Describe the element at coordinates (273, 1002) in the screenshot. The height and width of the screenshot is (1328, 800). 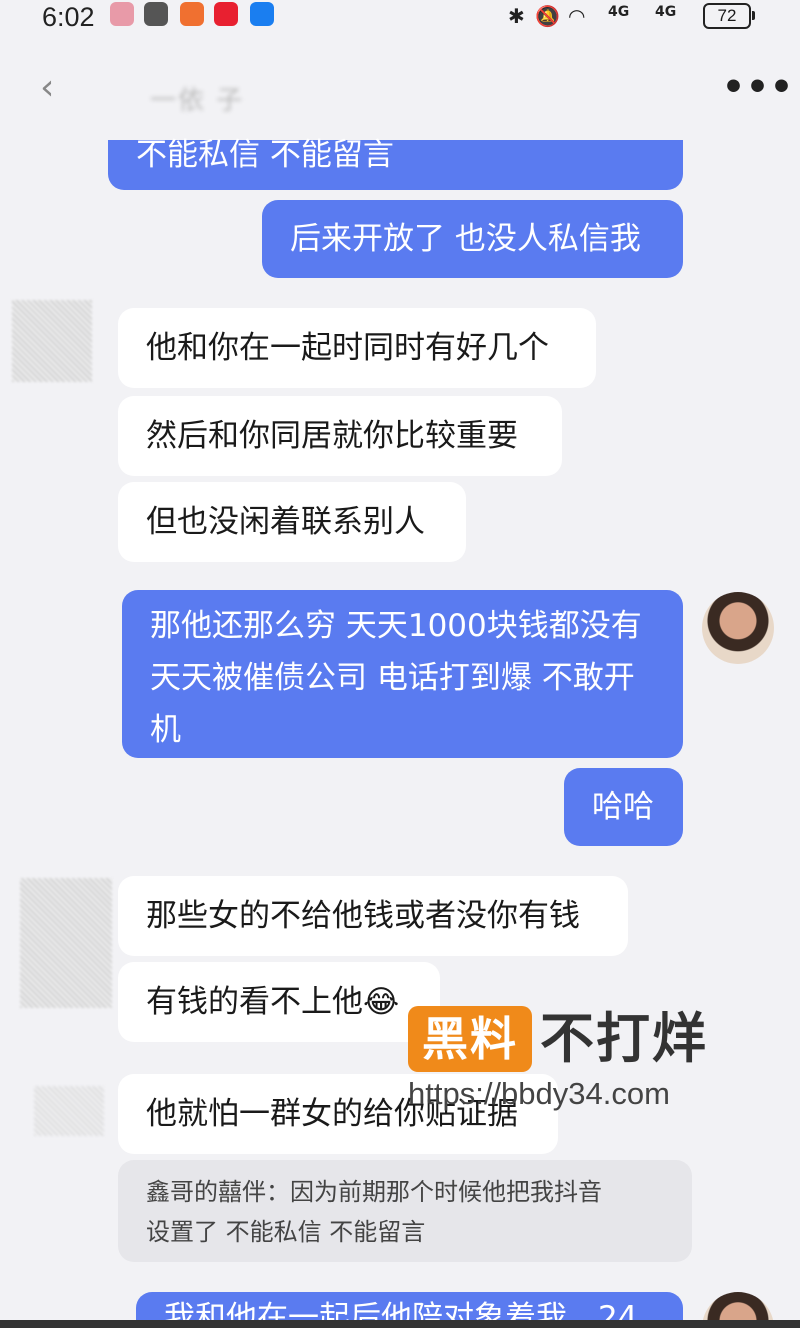
I see `message-text: 有钱的看不上他😂` at that location.